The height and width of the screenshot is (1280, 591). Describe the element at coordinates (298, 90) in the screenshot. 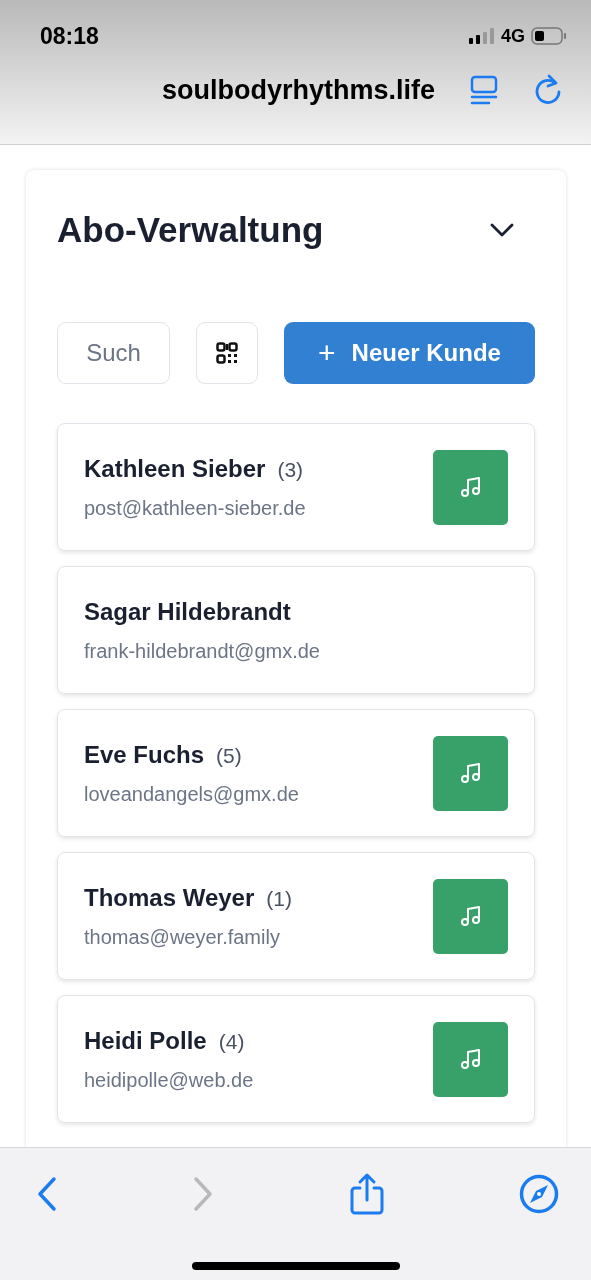

I see `url-text: soulbodyrhythms.life` at that location.